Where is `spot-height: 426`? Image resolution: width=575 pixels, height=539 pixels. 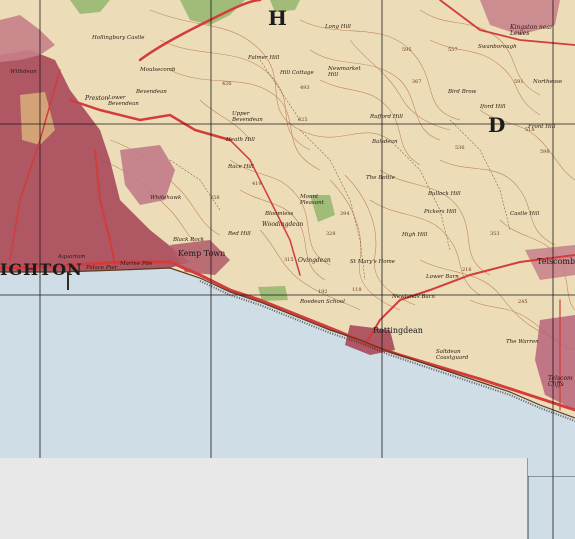 spot-height: 426 is located at coordinates (227, 84).